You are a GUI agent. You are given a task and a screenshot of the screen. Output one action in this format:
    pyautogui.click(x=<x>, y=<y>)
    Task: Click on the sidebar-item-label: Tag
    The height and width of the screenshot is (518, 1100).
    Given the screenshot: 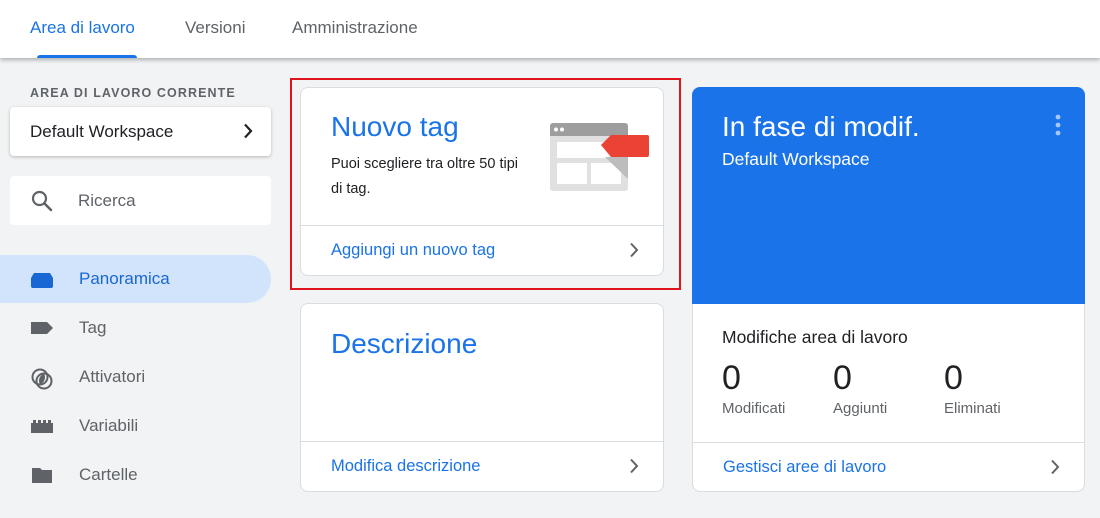 What is the action you would take?
    pyautogui.click(x=93, y=327)
    